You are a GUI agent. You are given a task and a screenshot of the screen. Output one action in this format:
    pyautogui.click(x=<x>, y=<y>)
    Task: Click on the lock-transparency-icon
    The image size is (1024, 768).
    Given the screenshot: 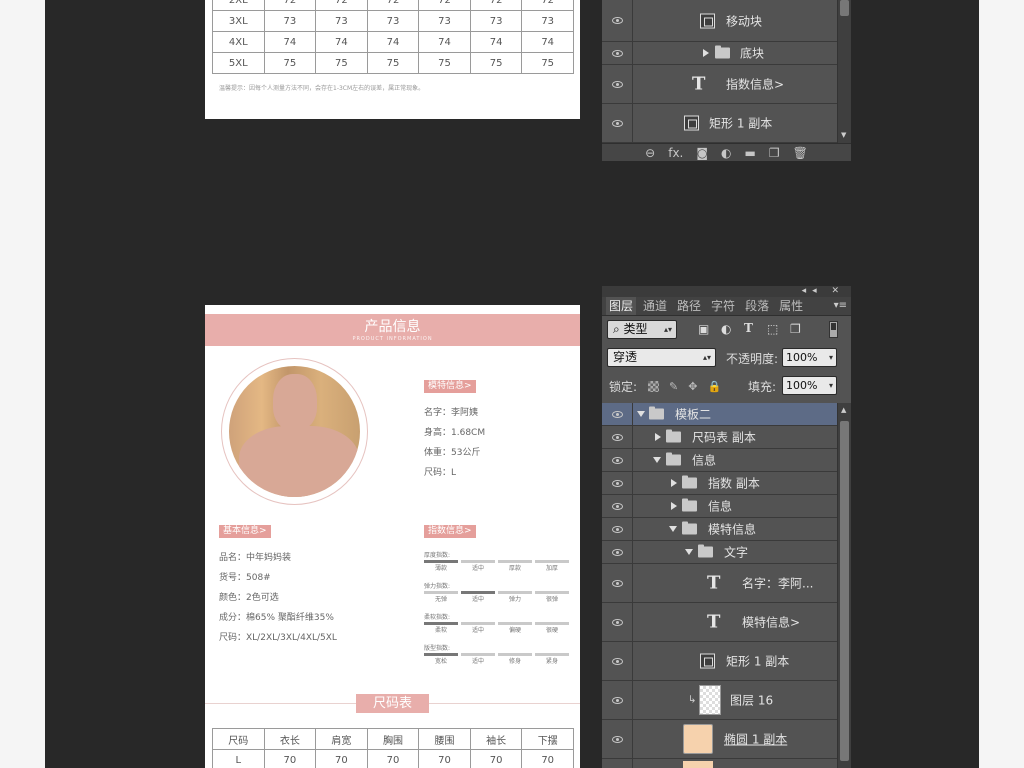 What is the action you would take?
    pyautogui.click(x=653, y=386)
    